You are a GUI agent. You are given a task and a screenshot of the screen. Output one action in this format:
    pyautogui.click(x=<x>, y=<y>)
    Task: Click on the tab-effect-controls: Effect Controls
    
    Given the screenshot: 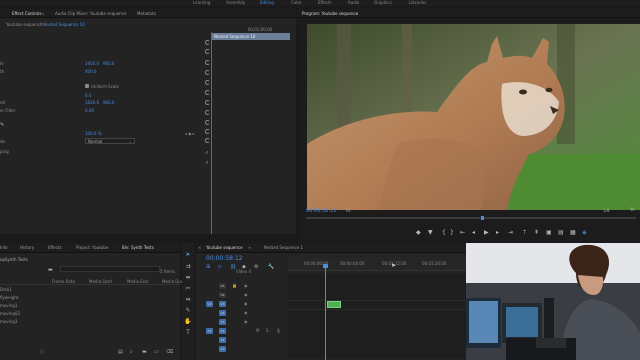 What is the action you would take?
    pyautogui.click(x=26, y=13)
    